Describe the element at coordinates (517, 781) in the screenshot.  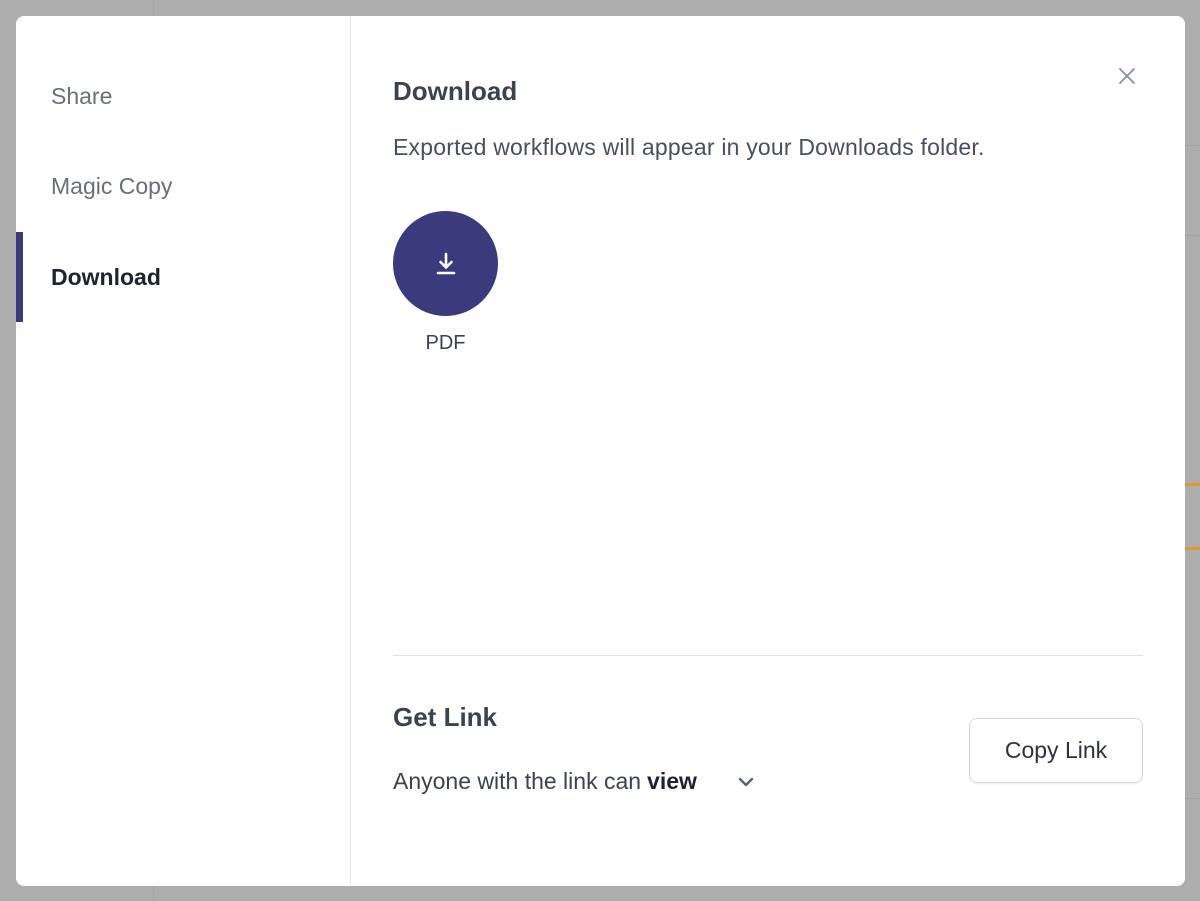
I see `permission-prefix: Anyone with the link can` at that location.